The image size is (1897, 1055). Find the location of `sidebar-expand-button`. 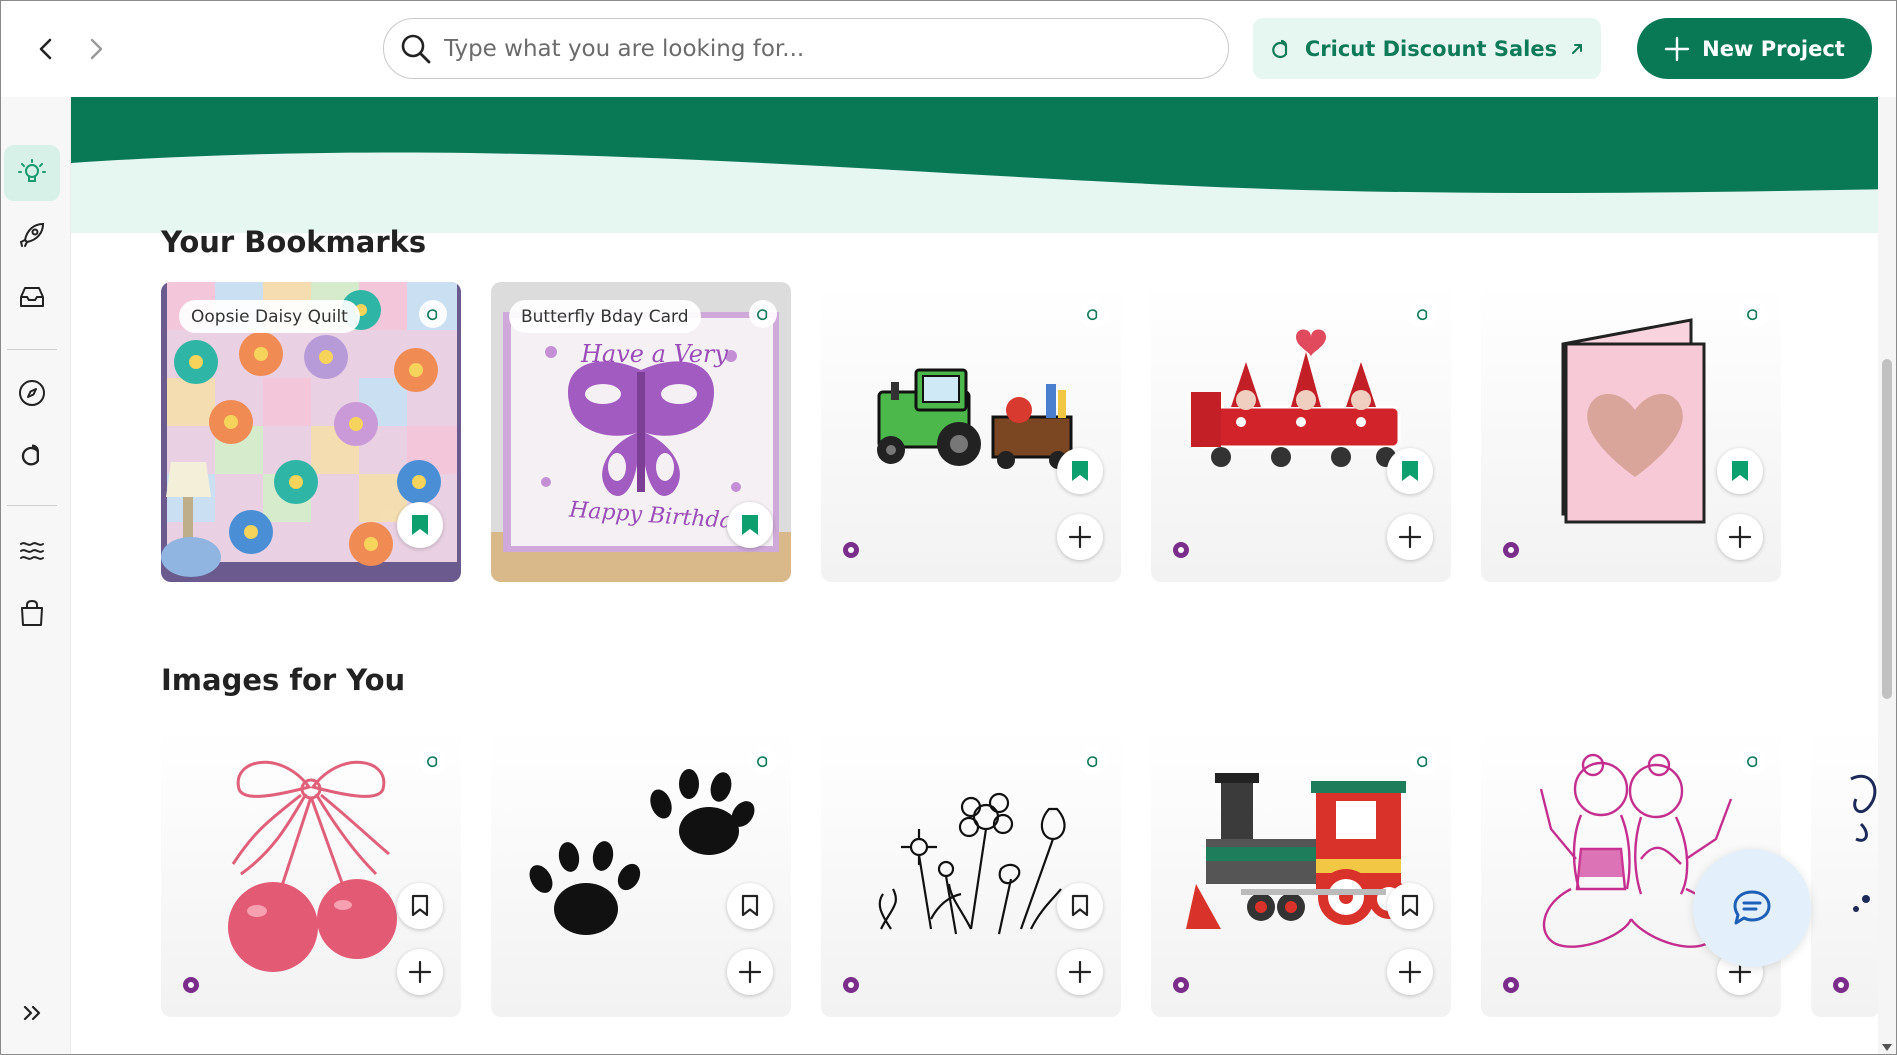

sidebar-expand-button is located at coordinates (32, 1013).